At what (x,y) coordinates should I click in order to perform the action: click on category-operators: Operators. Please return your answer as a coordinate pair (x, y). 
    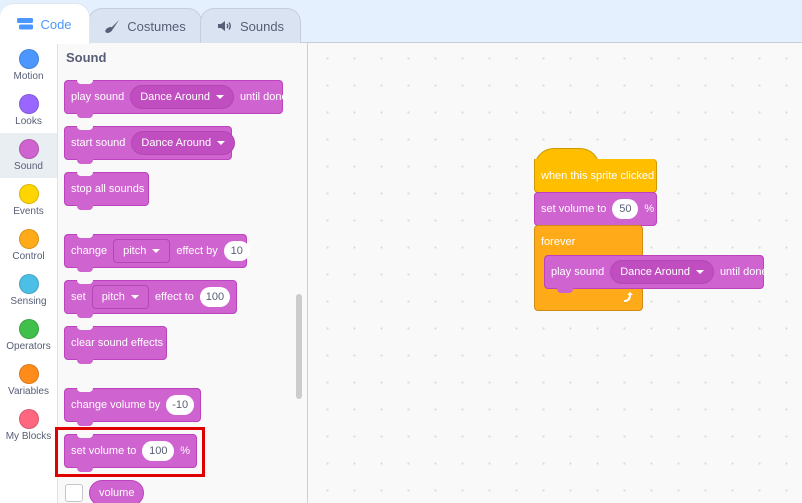
    Looking at the image, I should click on (28, 335).